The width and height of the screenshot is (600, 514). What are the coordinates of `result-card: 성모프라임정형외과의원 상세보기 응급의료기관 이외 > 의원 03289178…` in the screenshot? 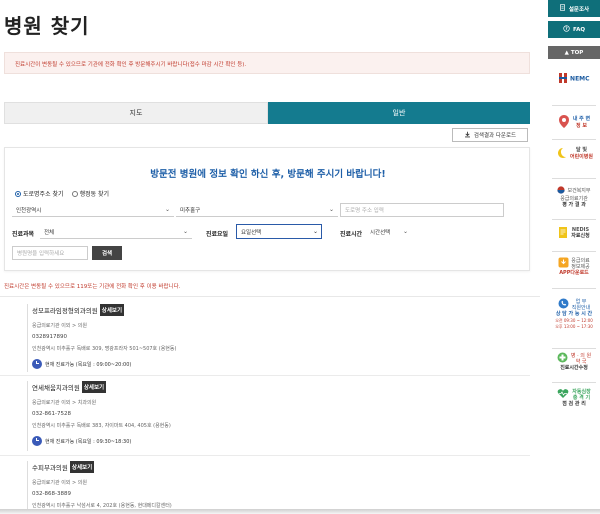 It's located at (278, 338).